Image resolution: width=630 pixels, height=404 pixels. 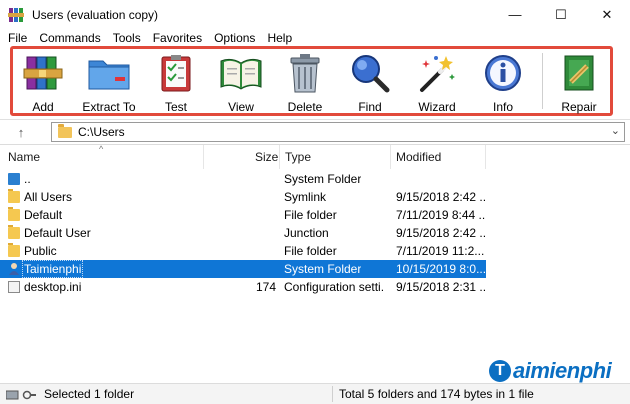 I want to click on address-path: C:\Users, so click(x=101, y=132).